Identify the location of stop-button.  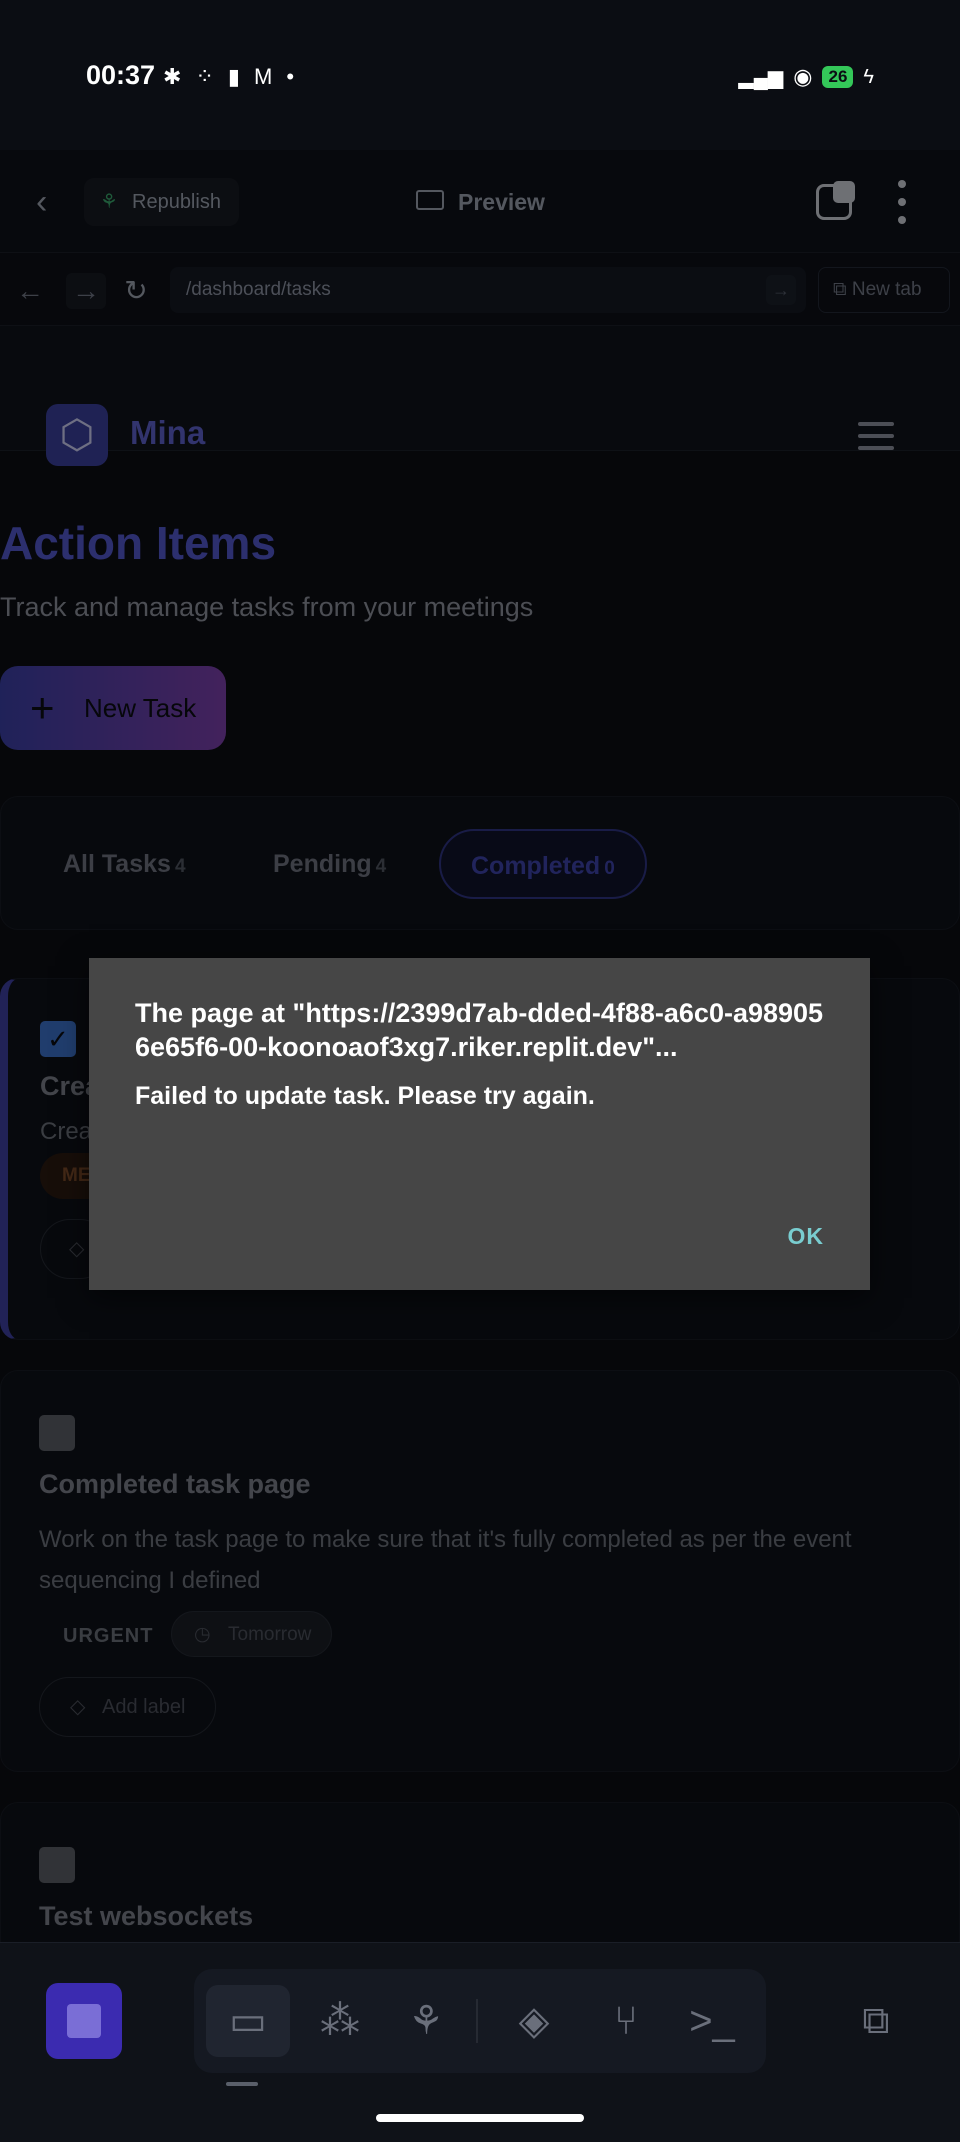
(84, 2021).